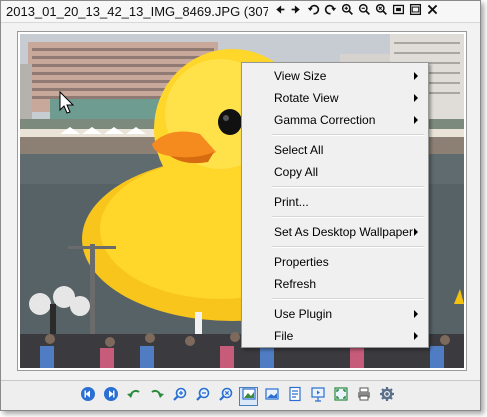 The height and width of the screenshot is (417, 487). What do you see at coordinates (335, 150) in the screenshot?
I see `menu-item-select-all: Select All` at bounding box center [335, 150].